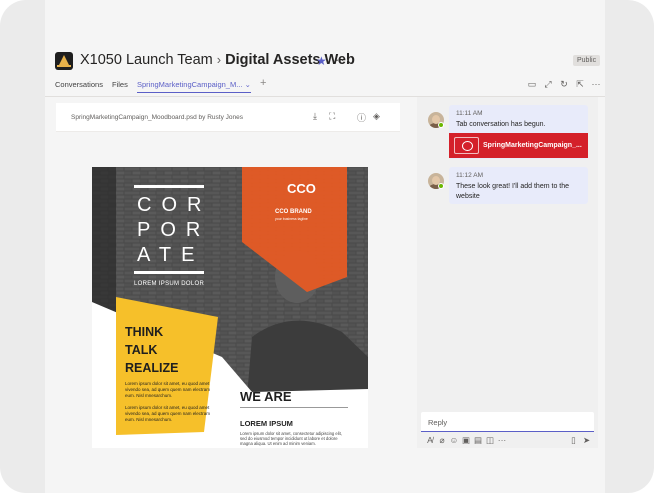 The image size is (654, 493). I want to click on brand-name: CCO BRAND, so click(293, 212).